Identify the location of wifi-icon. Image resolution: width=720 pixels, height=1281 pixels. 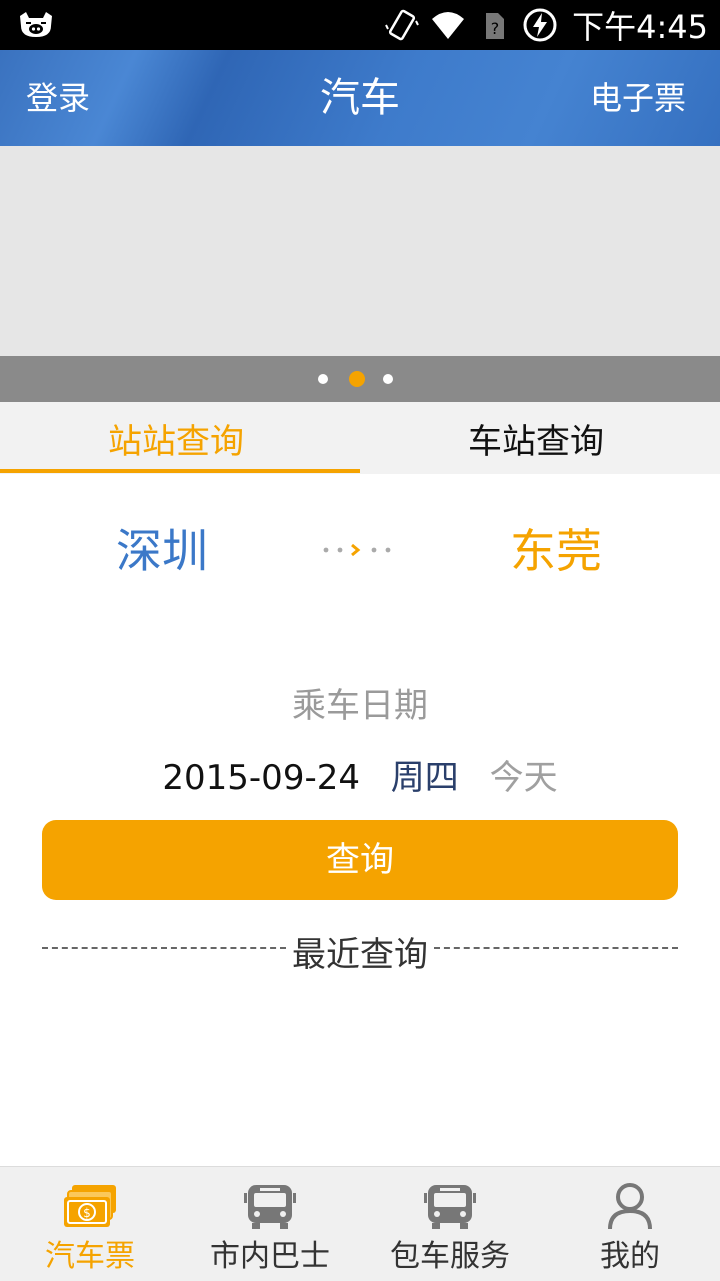
(448, 25).